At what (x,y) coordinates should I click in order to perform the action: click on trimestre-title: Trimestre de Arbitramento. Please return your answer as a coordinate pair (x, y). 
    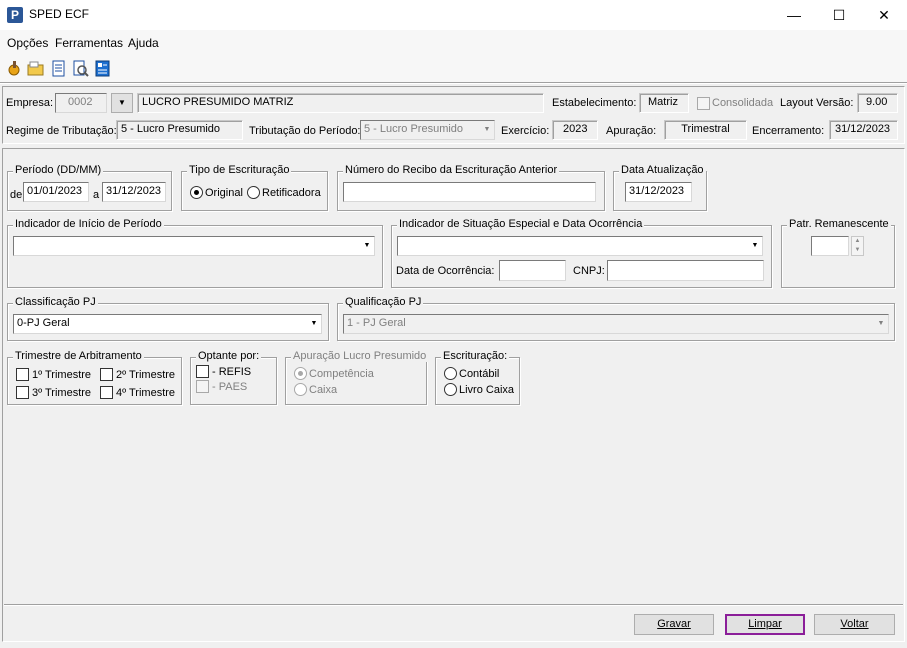
    Looking at the image, I should click on (78, 356).